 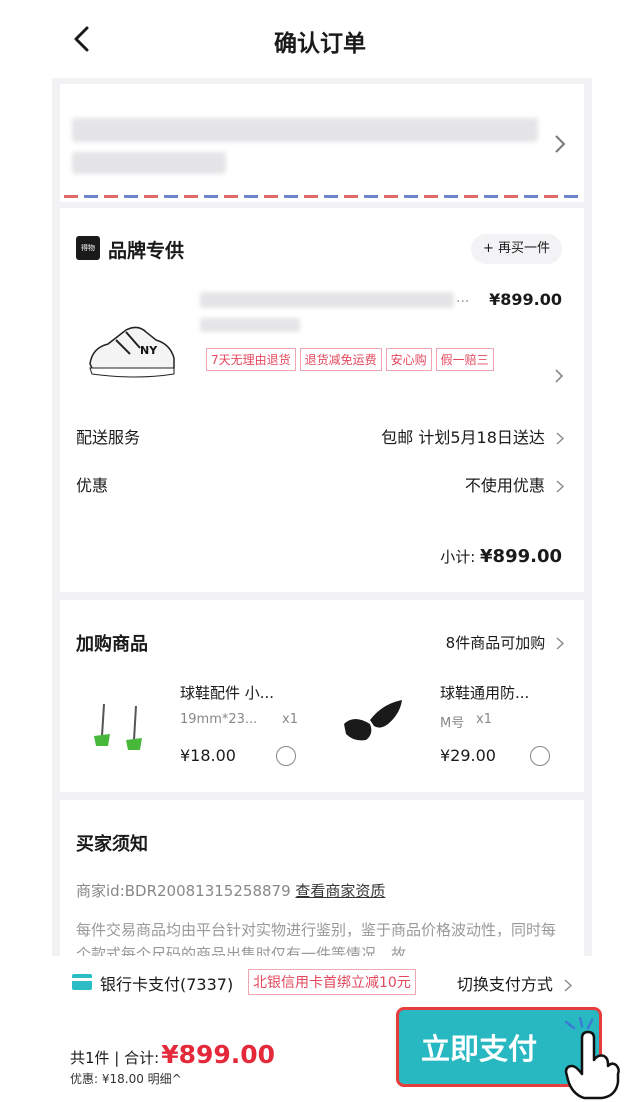 I want to click on coupon-value: 不使用优惠, so click(x=514, y=484).